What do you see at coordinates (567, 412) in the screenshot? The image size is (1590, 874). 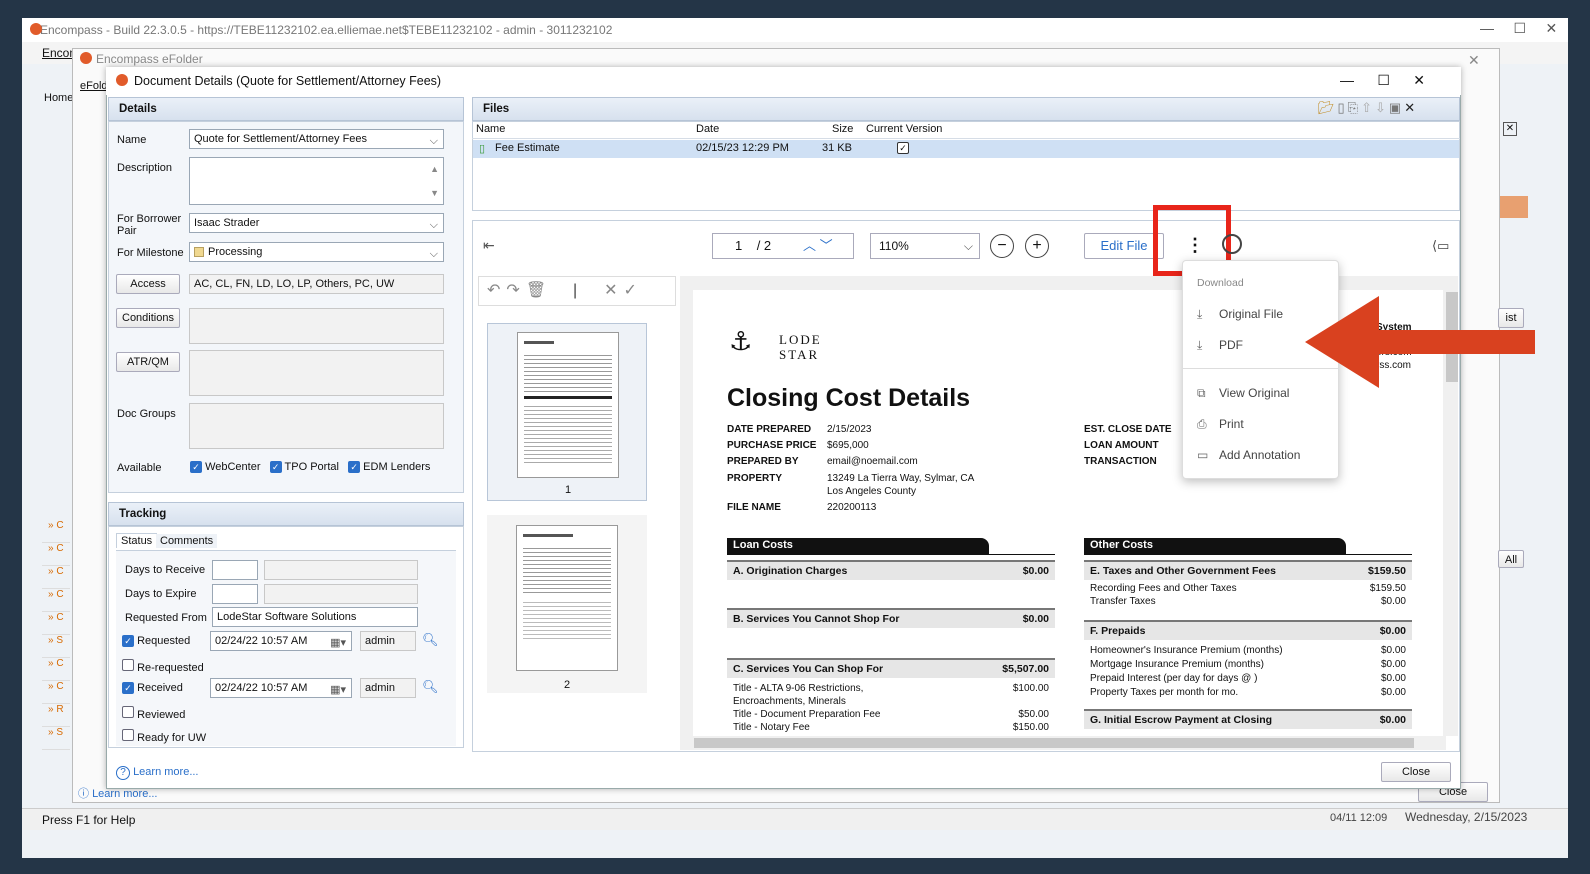 I see `thumbnail-page-1: 1` at bounding box center [567, 412].